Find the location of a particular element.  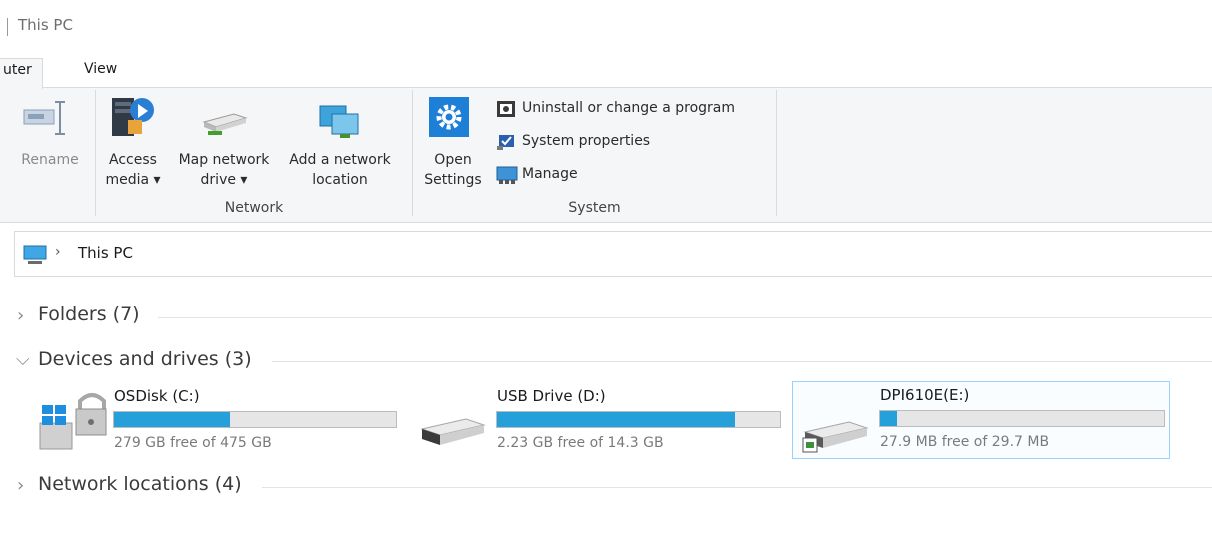

drive-e-tile: DPI610E(E:) 27.9 MB free of 29.7 MB is located at coordinates (981, 420).